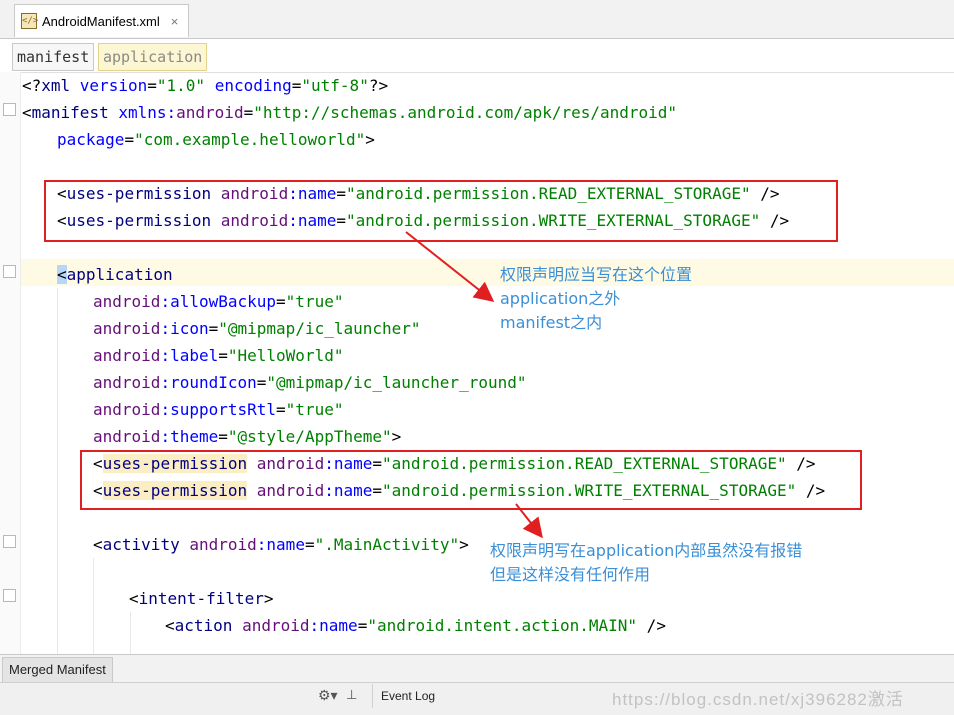  What do you see at coordinates (29, 21) in the screenshot?
I see `xml-file-icon: </>` at bounding box center [29, 21].